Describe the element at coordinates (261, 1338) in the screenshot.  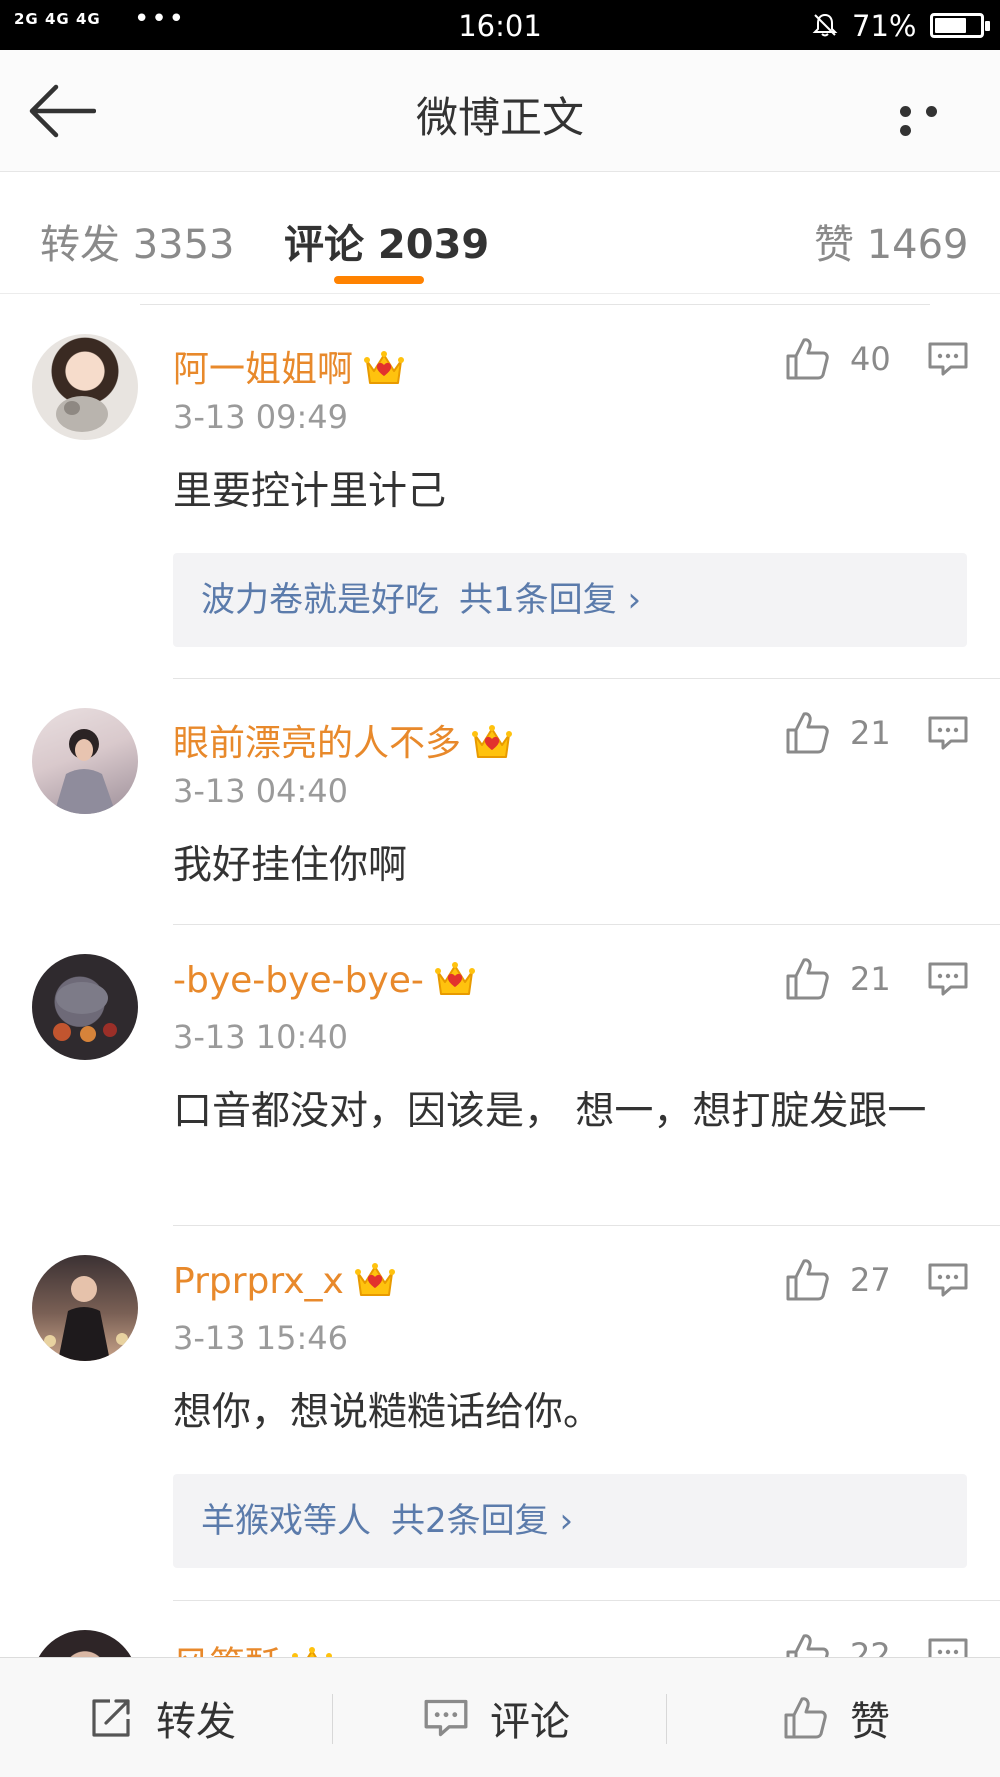
I see `comment-time: 3-13 15:46` at that location.